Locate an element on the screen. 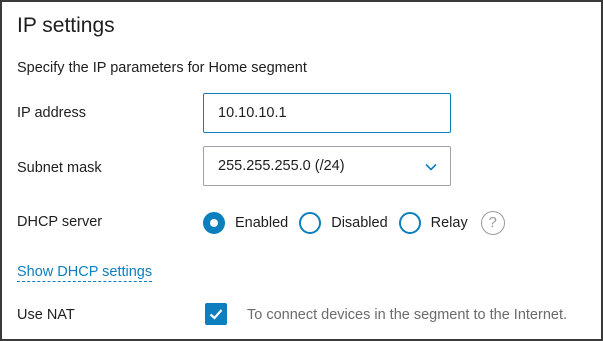 The height and width of the screenshot is (341, 603). dhcp-option-label: Disabled is located at coordinates (359, 223).